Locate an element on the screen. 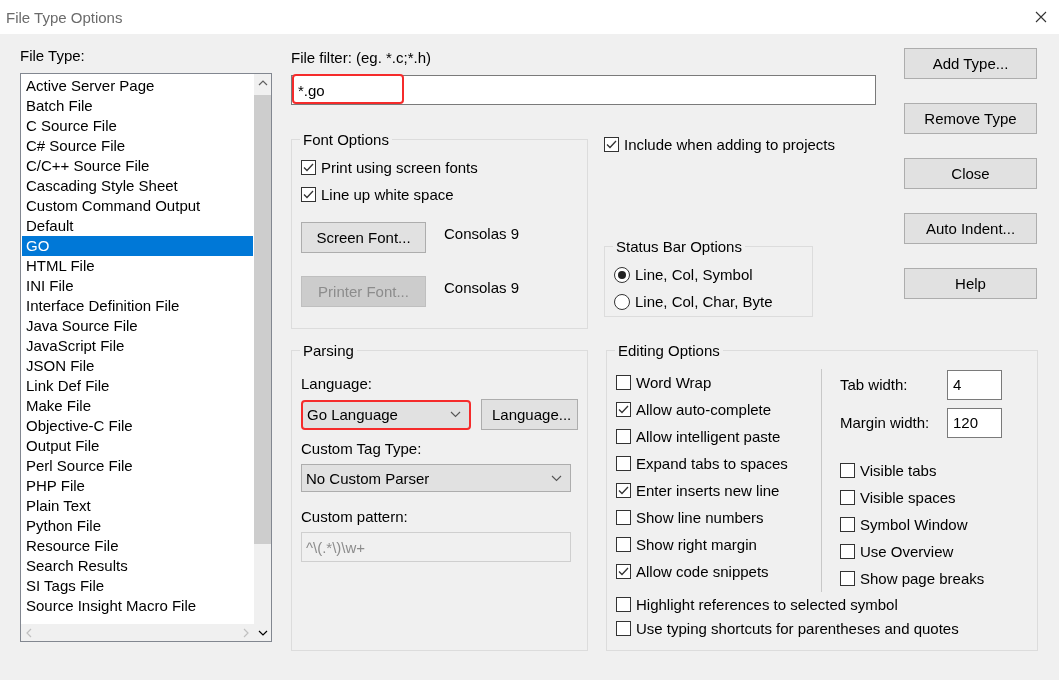 Image resolution: width=1059 pixels, height=680 pixels. dialog-button: Remove Type is located at coordinates (970, 118).